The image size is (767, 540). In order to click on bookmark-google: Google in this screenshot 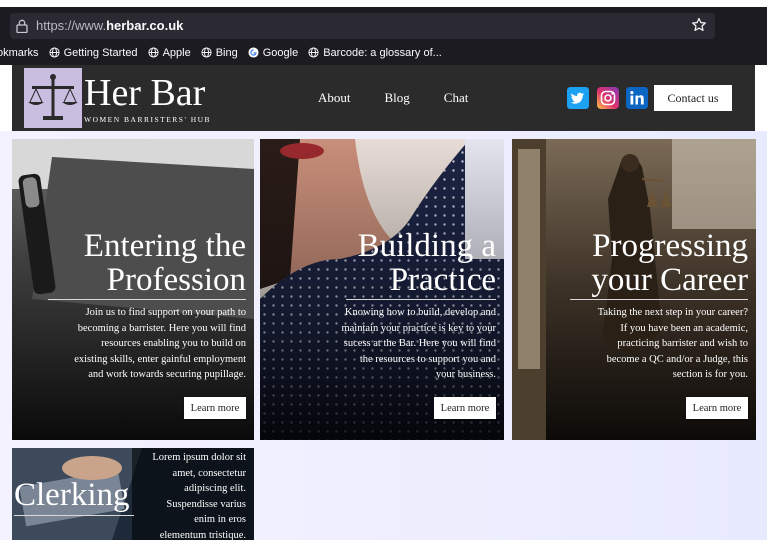, I will do `click(273, 53)`.